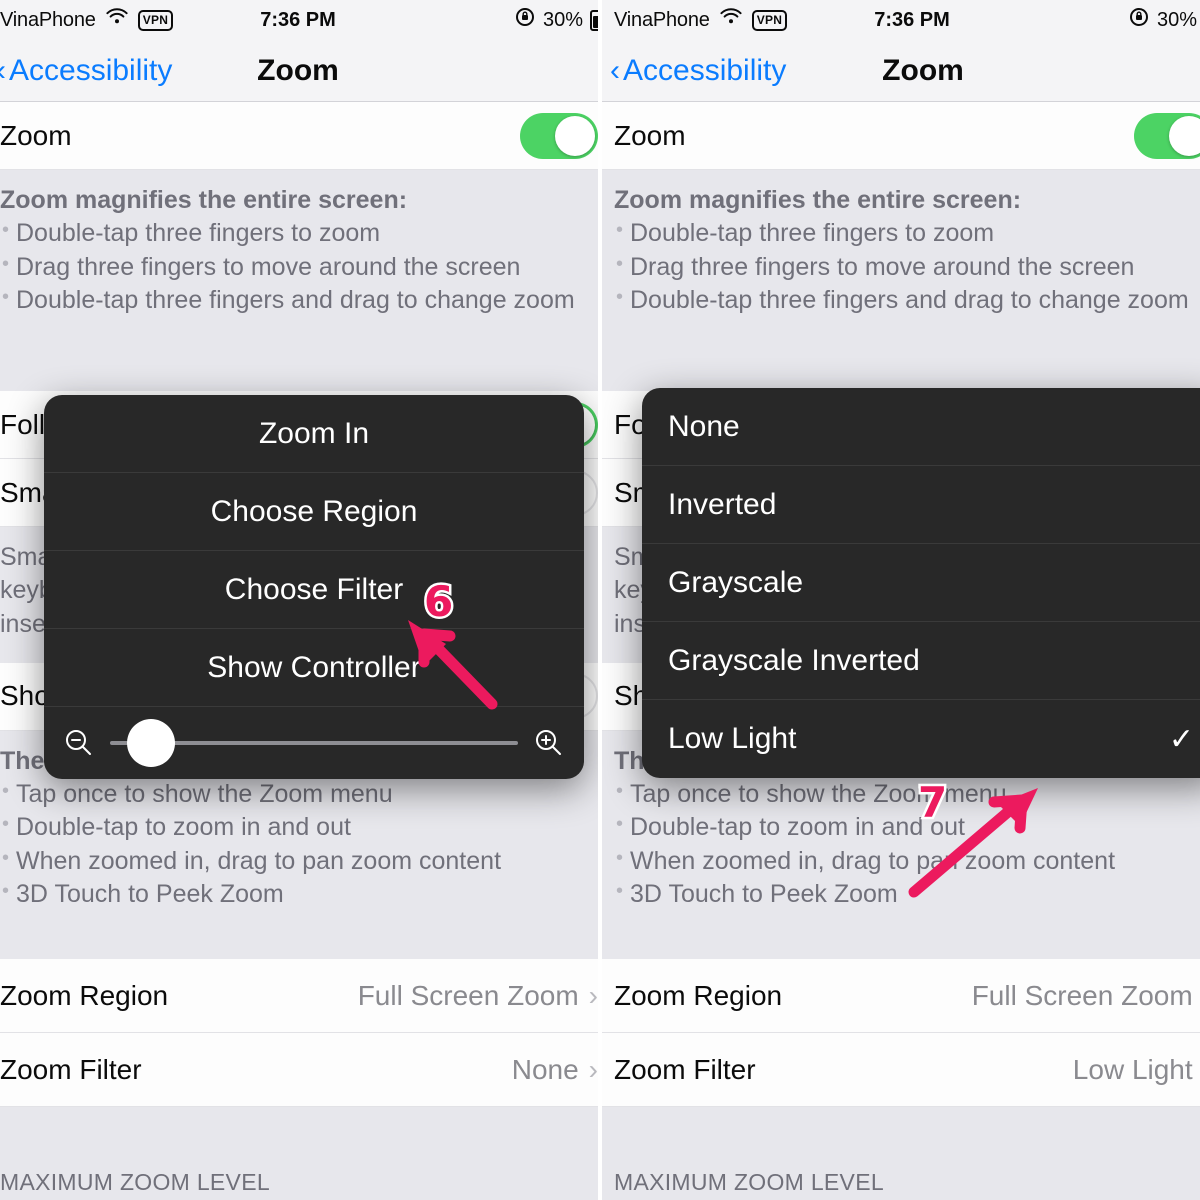 Image resolution: width=1200 pixels, height=1200 pixels. Describe the element at coordinates (314, 434) in the screenshot. I see `menu-item-zoom-in: Zoom In` at that location.